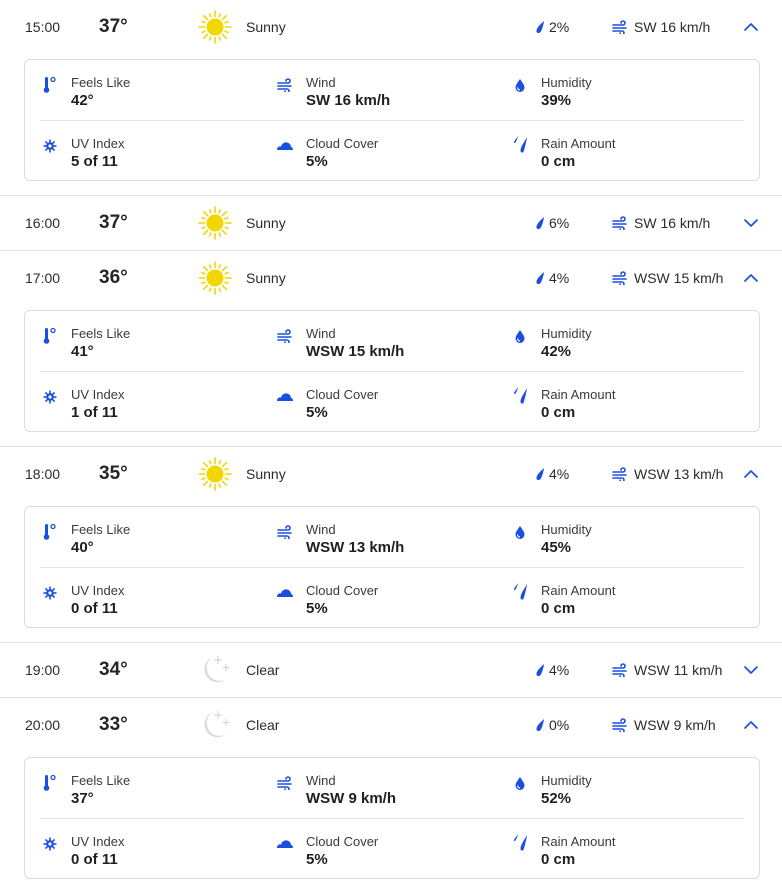 This screenshot has height=891, width=782. Describe the element at coordinates (678, 670) in the screenshot. I see `wind-value: WSW 11 km/h` at that location.